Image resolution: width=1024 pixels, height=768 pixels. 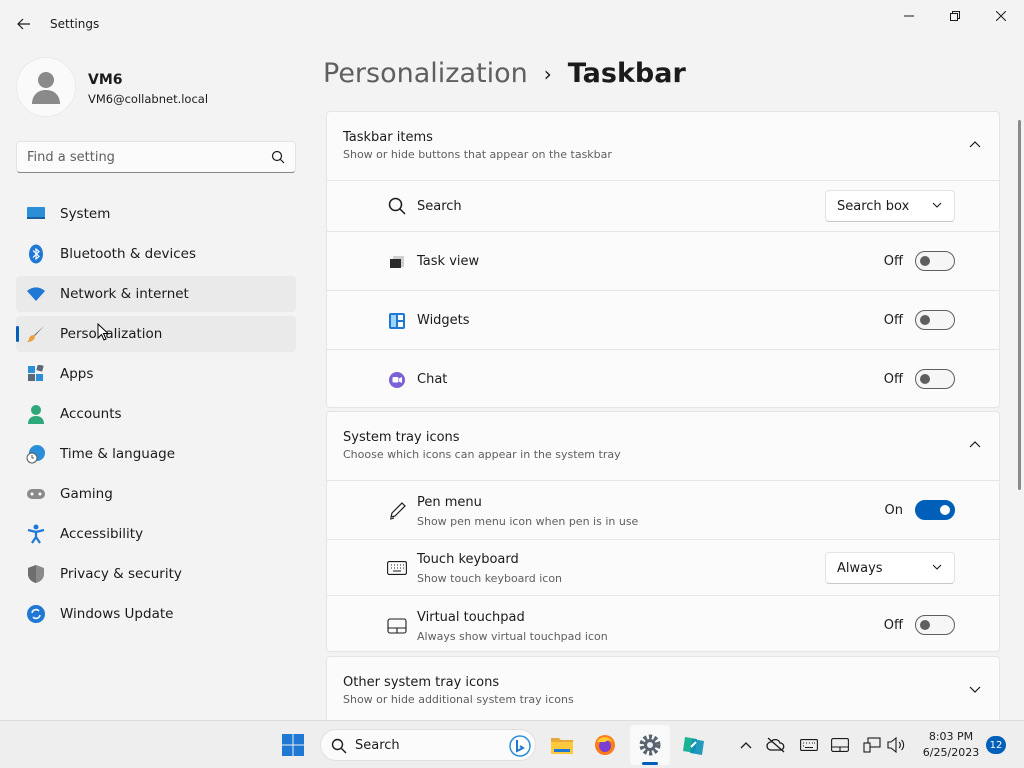 What do you see at coordinates (36, 334) in the screenshot?
I see `paintbrush-icon` at bounding box center [36, 334].